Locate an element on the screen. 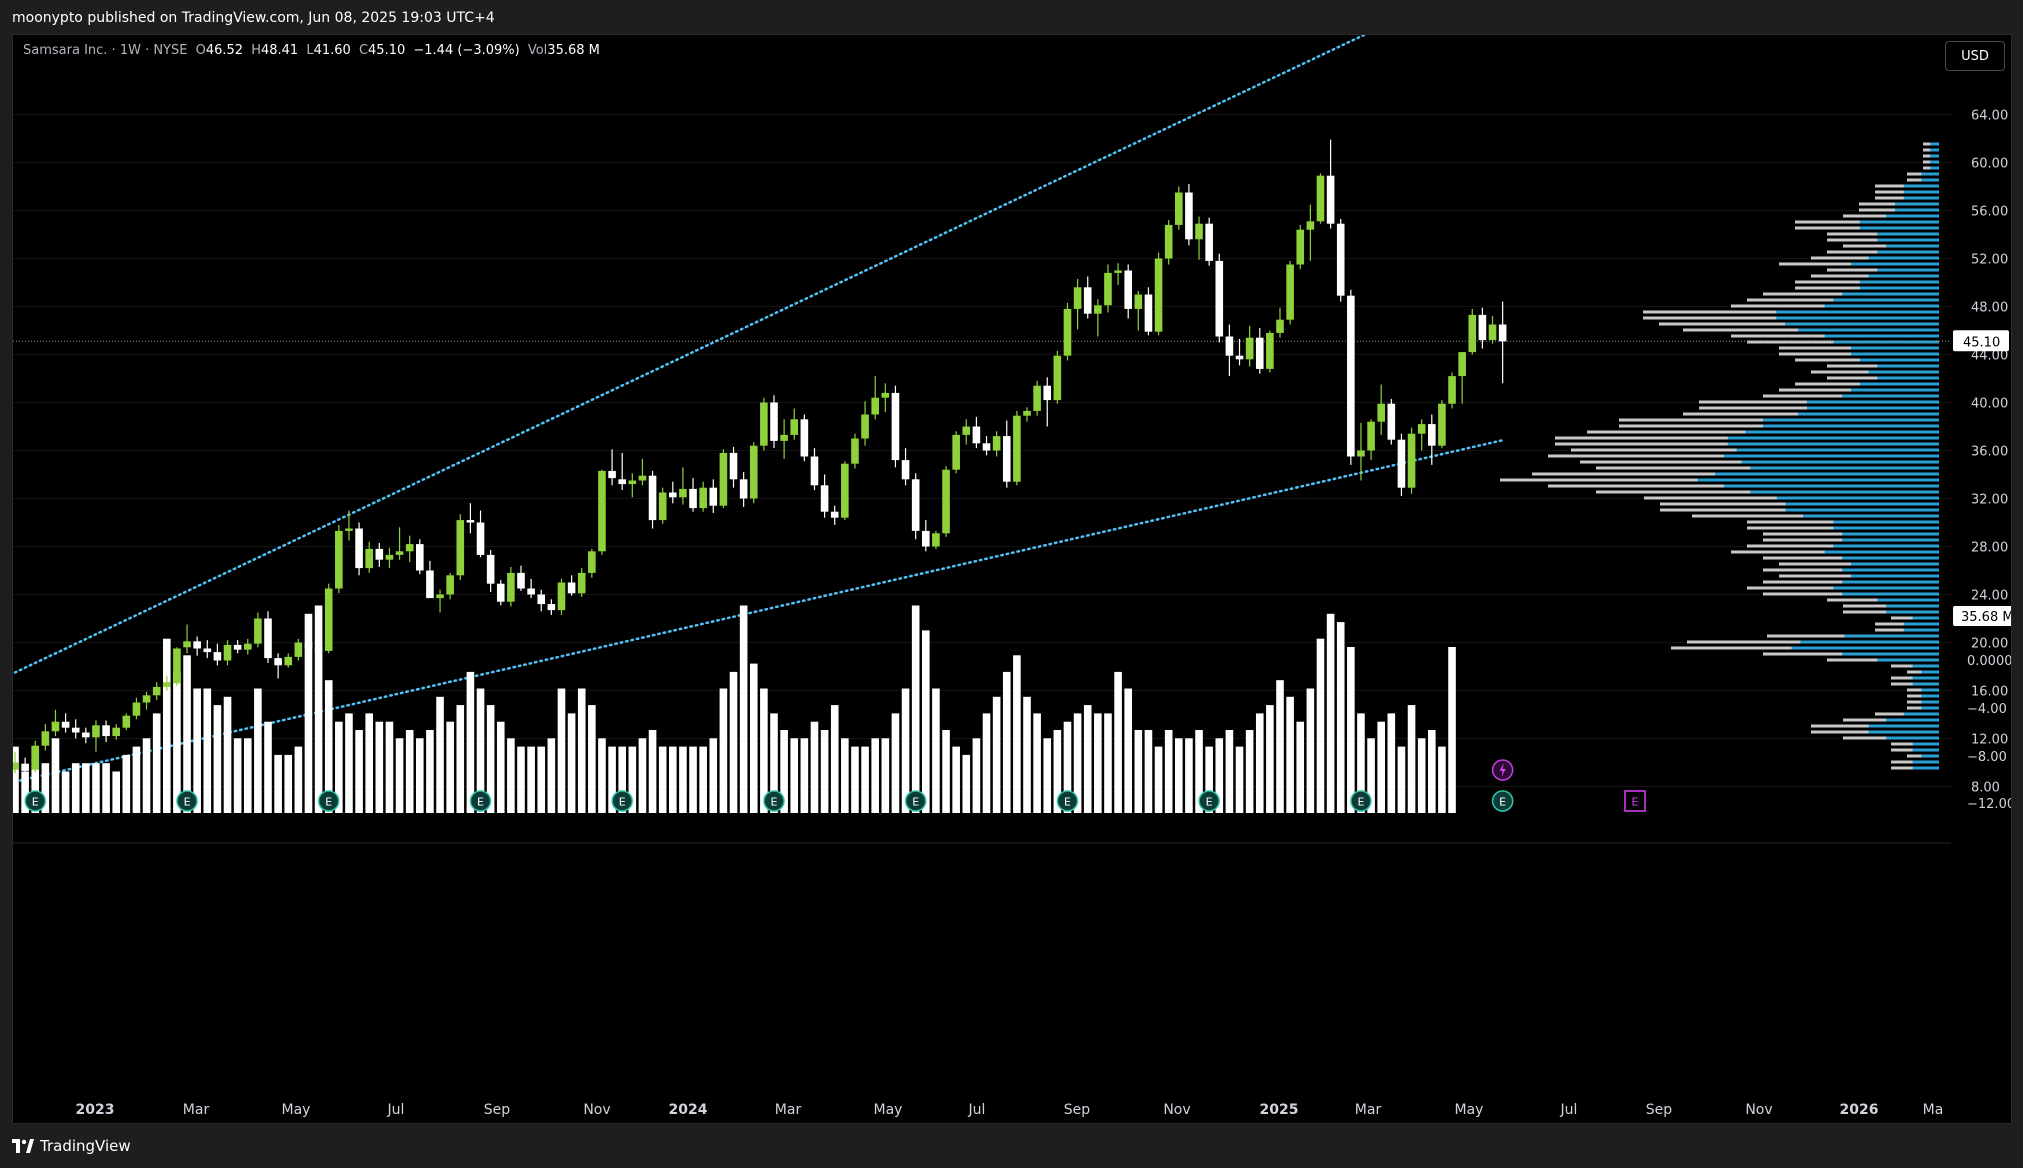  open-label: O is located at coordinates (200, 50).